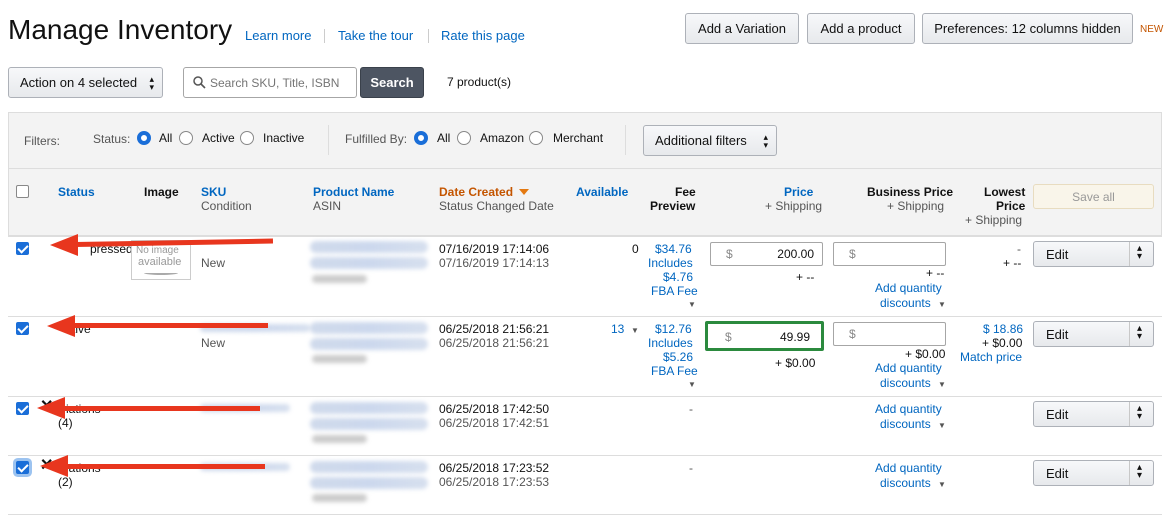  What do you see at coordinates (226, 206) in the screenshot?
I see `col-condition: Condition` at bounding box center [226, 206].